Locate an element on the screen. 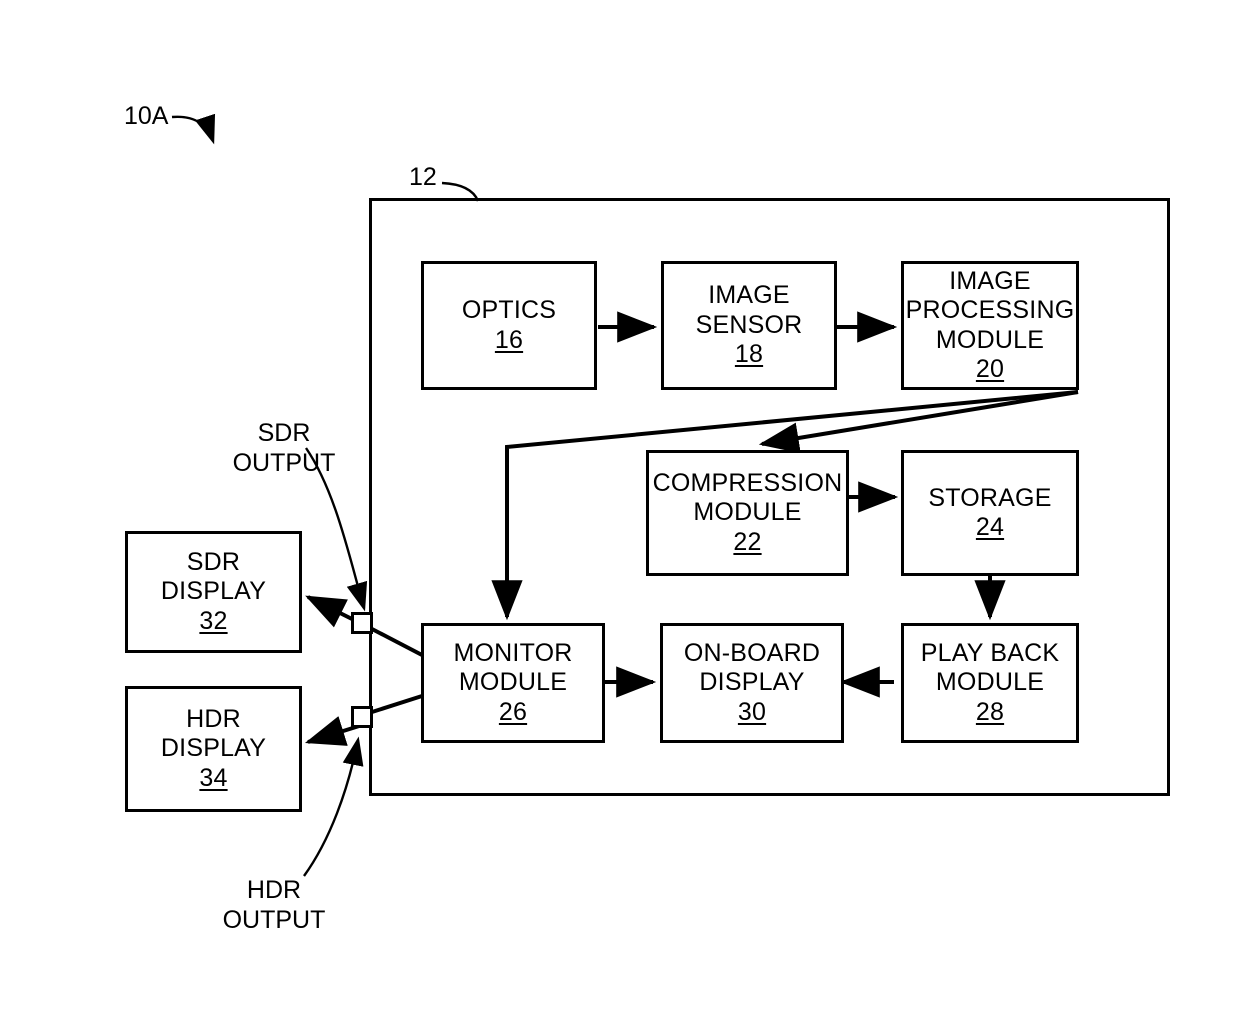  hdr-output-port is located at coordinates (362, 717).